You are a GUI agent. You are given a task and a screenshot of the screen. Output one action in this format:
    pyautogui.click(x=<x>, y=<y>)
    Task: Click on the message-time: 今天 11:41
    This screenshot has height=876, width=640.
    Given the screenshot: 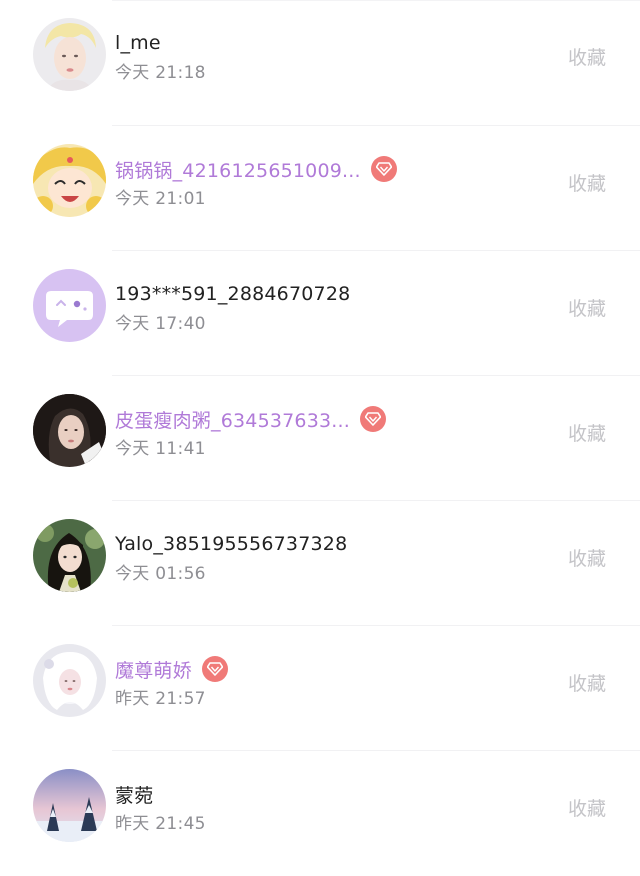 What is the action you would take?
    pyautogui.click(x=160, y=449)
    